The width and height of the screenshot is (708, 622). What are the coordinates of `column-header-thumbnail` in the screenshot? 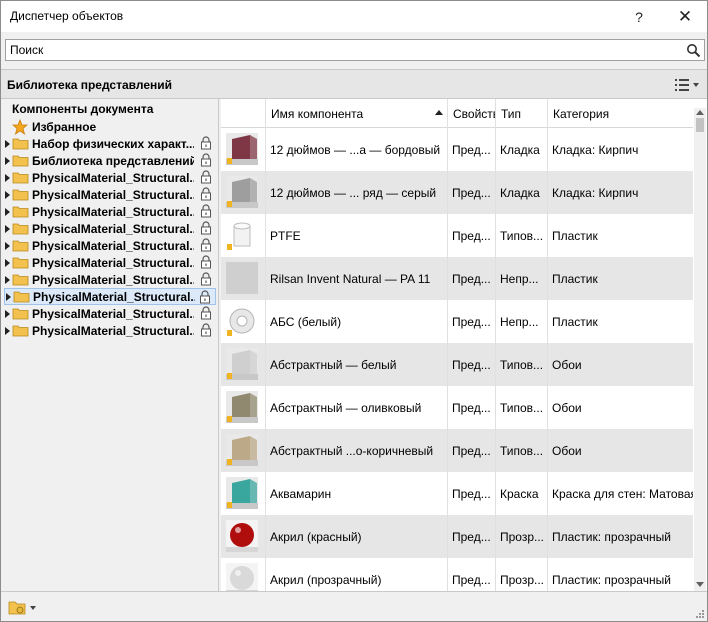 It's located at (243, 113).